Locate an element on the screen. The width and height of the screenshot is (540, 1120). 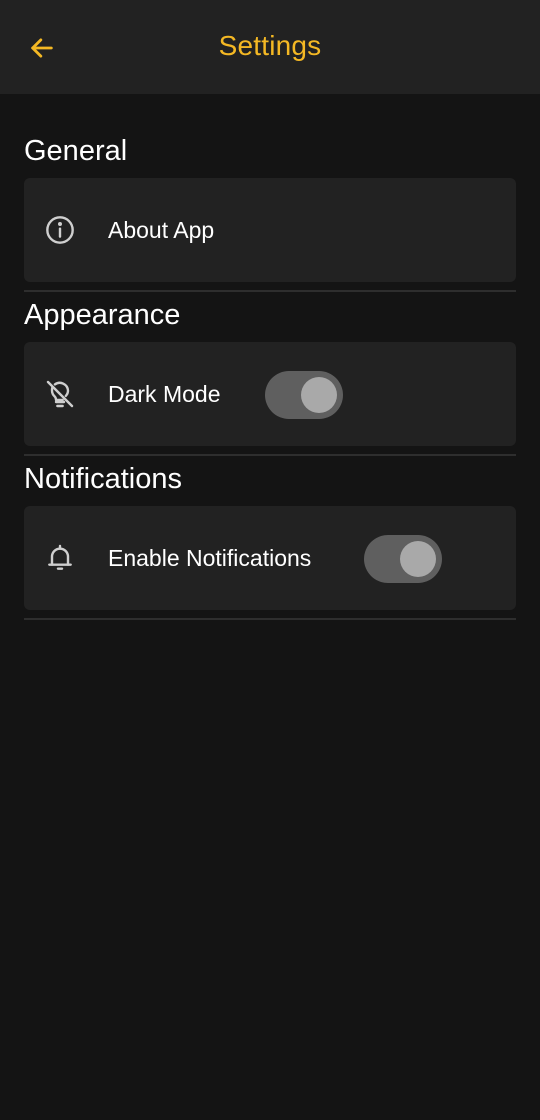
settings-item-dark-mode: Dark Mode is located at coordinates (270, 394).